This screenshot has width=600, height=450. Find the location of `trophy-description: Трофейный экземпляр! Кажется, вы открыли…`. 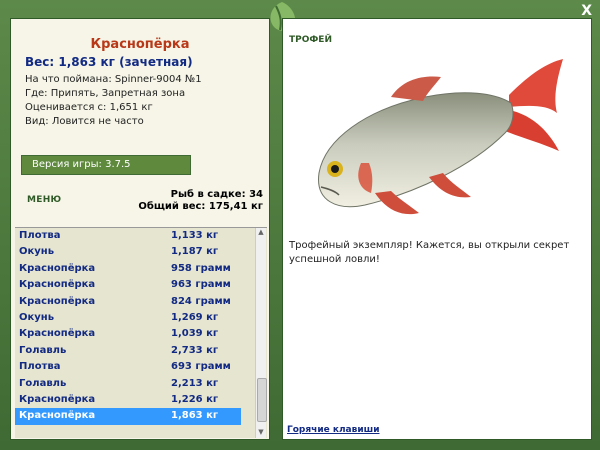

trophy-description: Трофейный экземпляр! Кажется, вы открыли… is located at coordinates (429, 252).